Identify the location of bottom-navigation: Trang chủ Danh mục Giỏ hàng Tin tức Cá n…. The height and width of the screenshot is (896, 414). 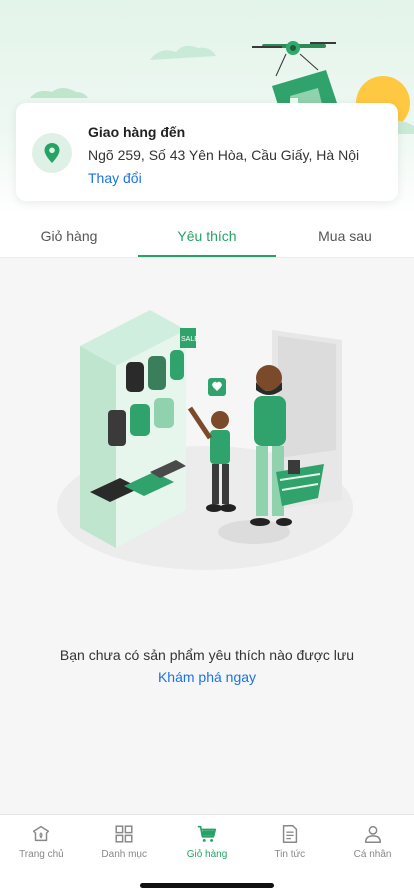
(207, 855).